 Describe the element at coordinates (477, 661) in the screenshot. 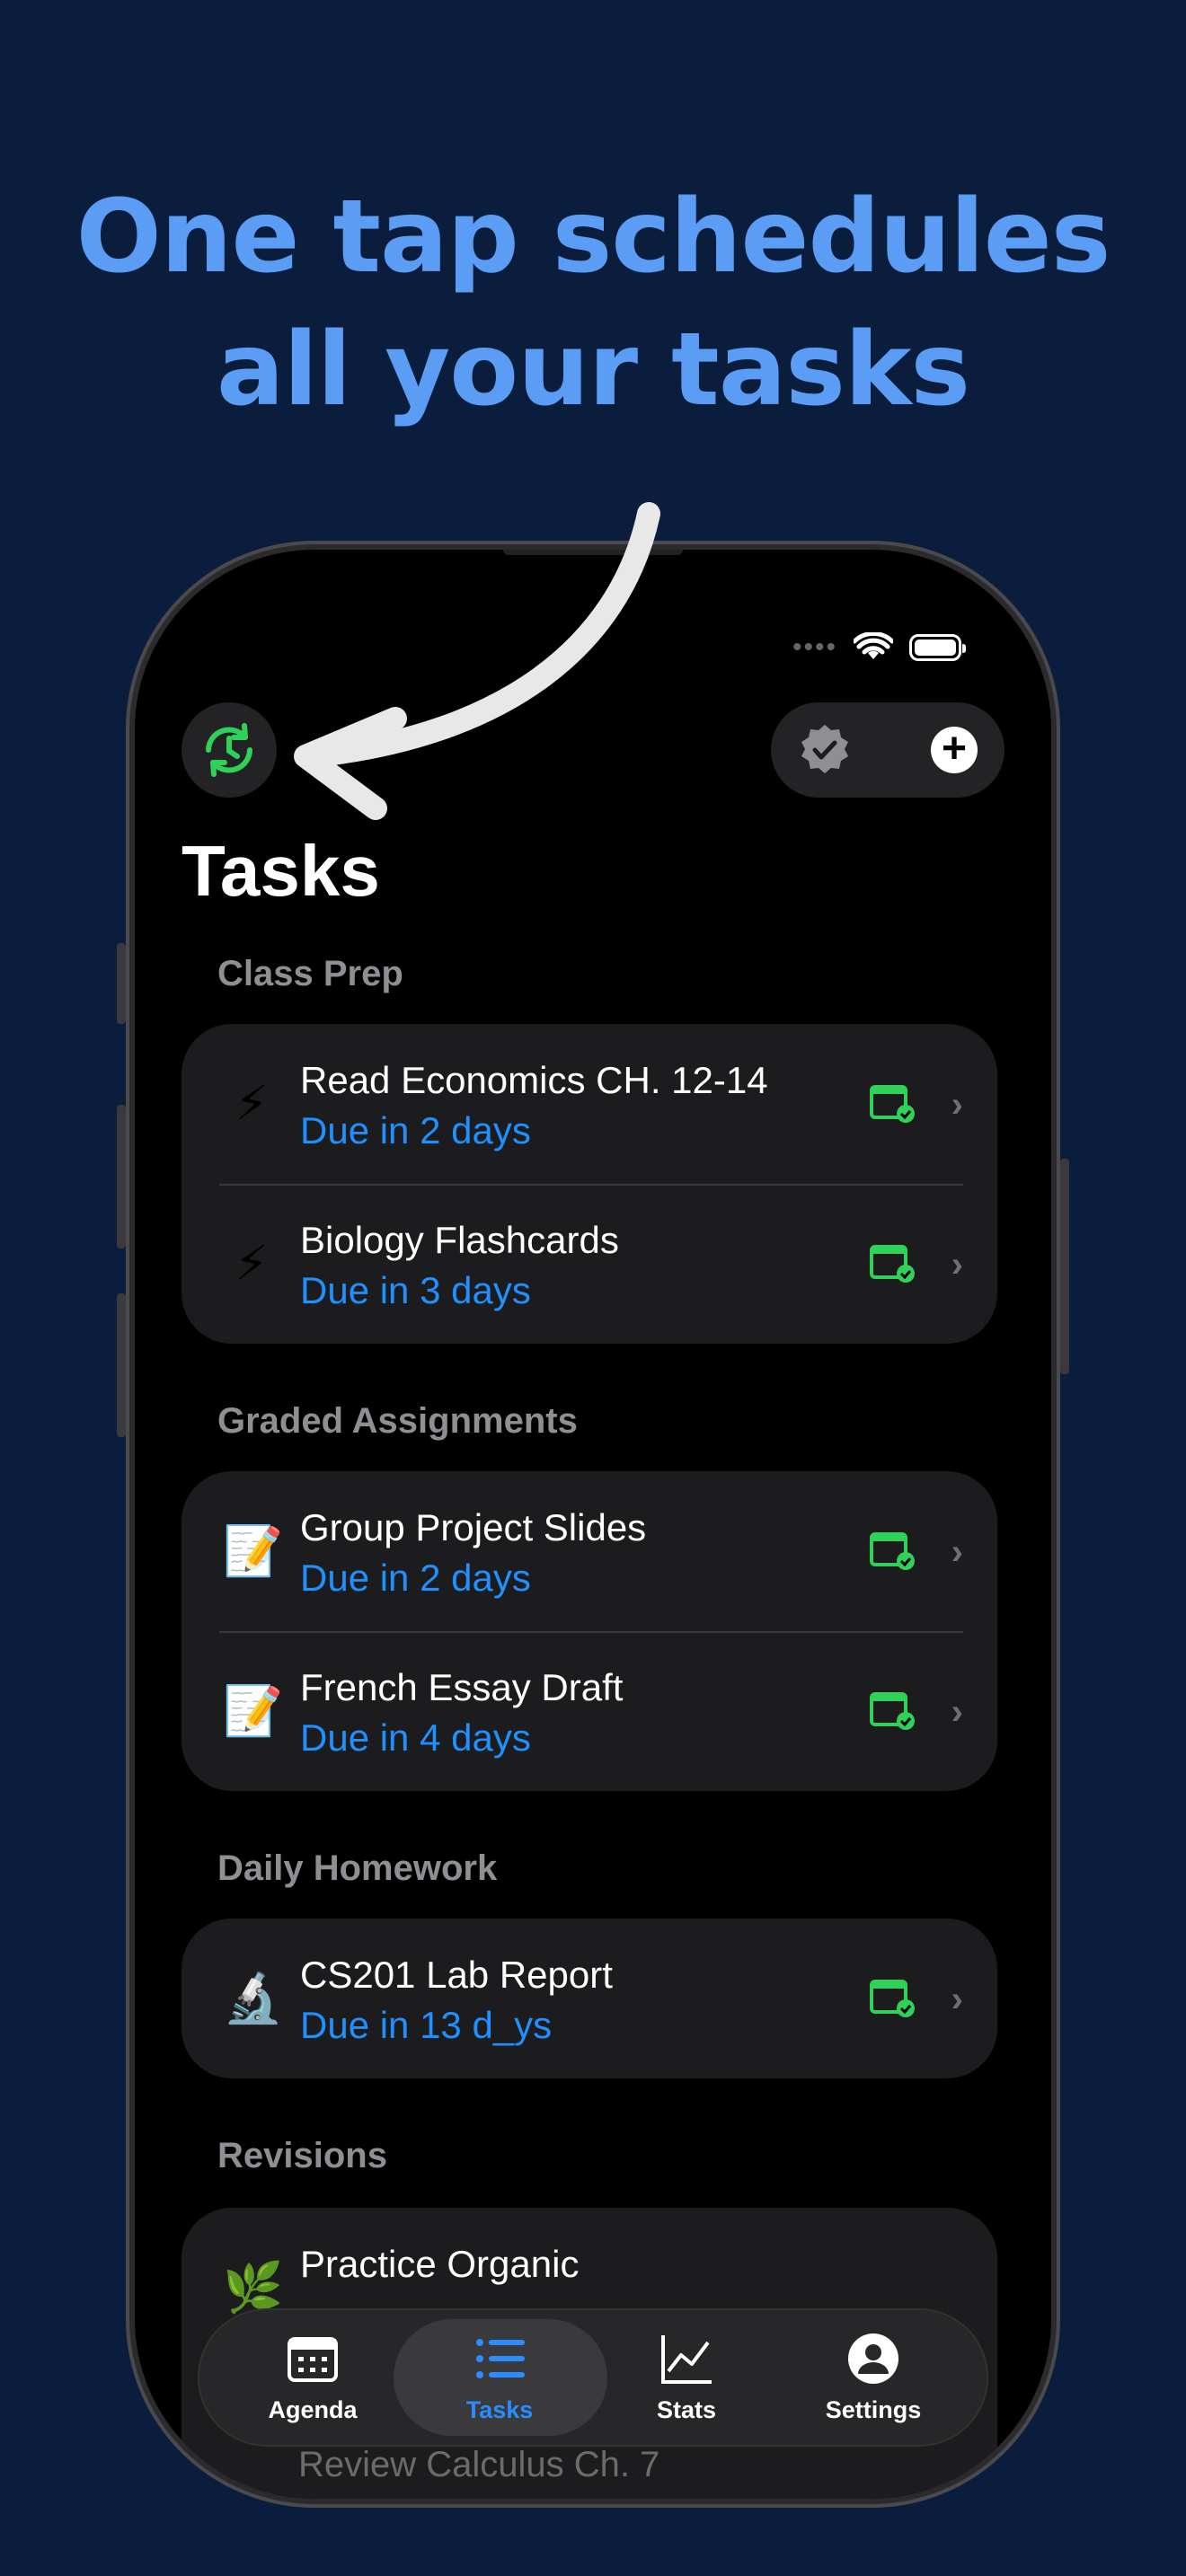

I see `annotation-arrow` at that location.